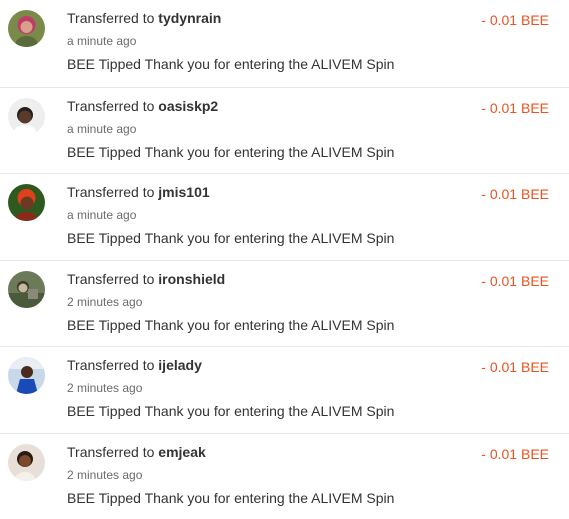 This screenshot has width=569, height=519. I want to click on recipient-username: jmis101, so click(183, 192).